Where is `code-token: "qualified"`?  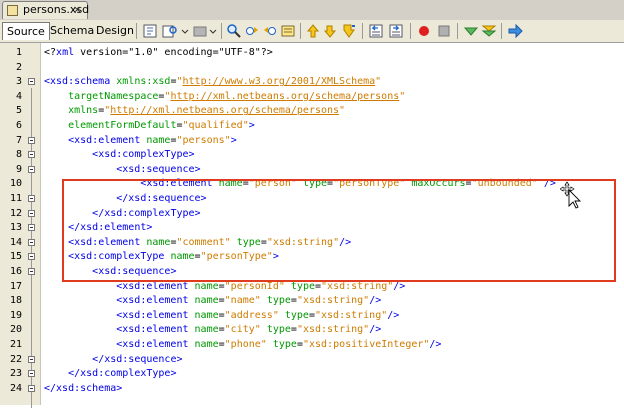
code-token: "qualified" is located at coordinates (215, 125).